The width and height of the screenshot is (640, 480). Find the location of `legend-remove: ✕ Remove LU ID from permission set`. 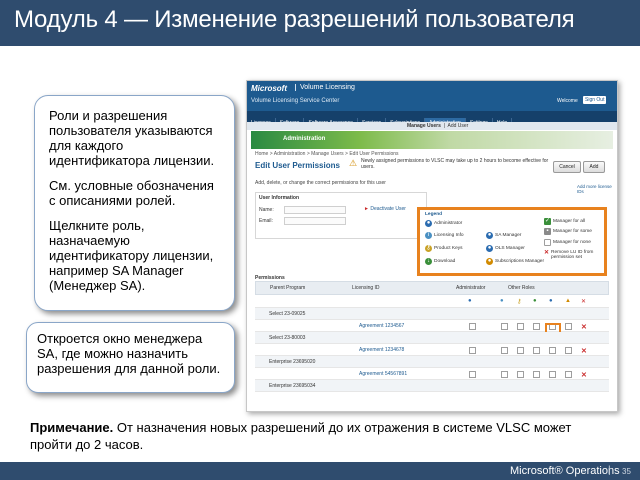

legend-remove: ✕ Remove LU ID from permission set is located at coordinates (569, 255).